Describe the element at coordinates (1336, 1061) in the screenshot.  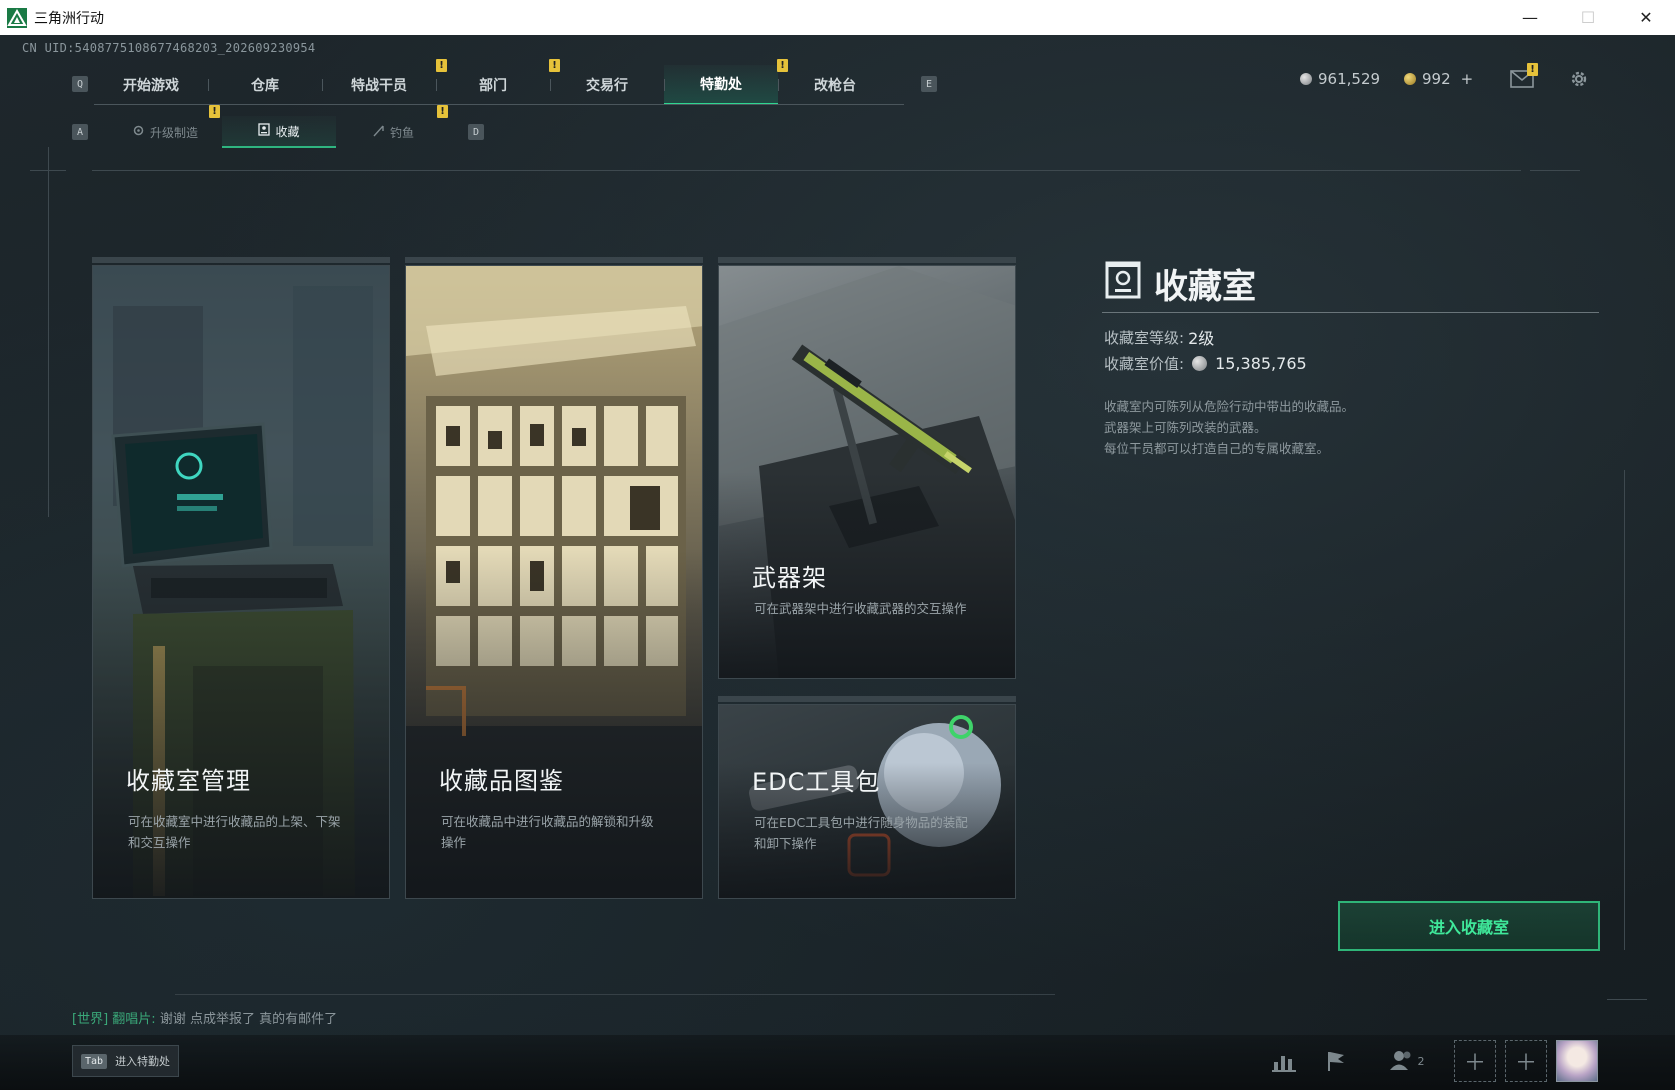
I see `flag-icon` at that location.